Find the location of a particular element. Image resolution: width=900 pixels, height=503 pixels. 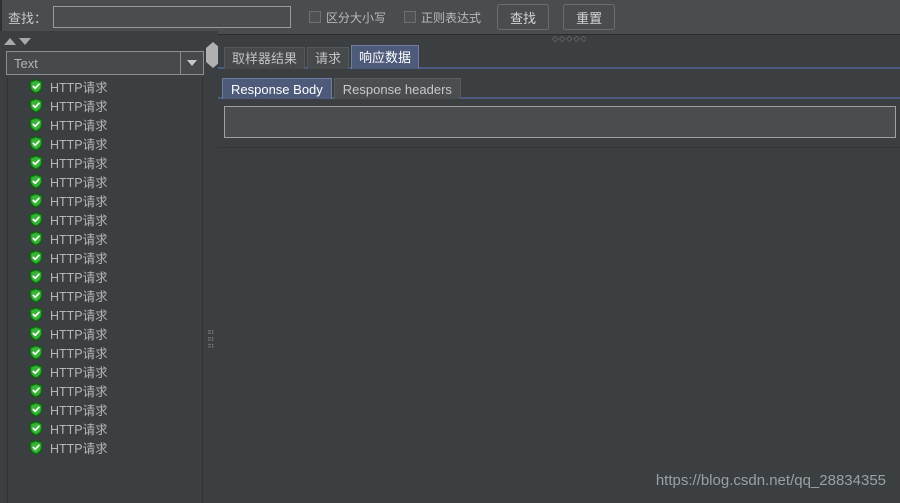

regex-checkbox-box is located at coordinates (410, 17).